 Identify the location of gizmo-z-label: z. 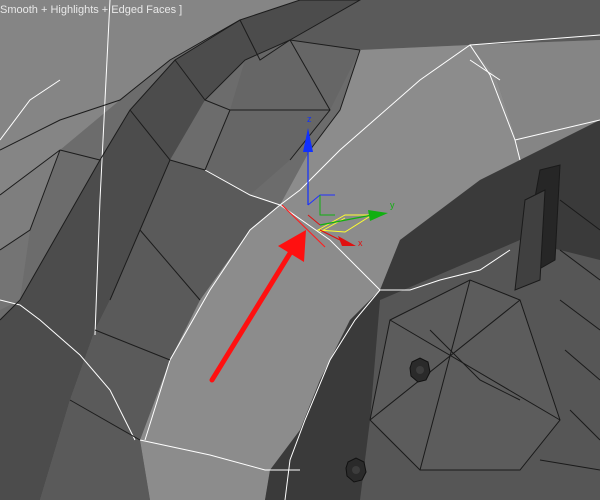
(309, 119).